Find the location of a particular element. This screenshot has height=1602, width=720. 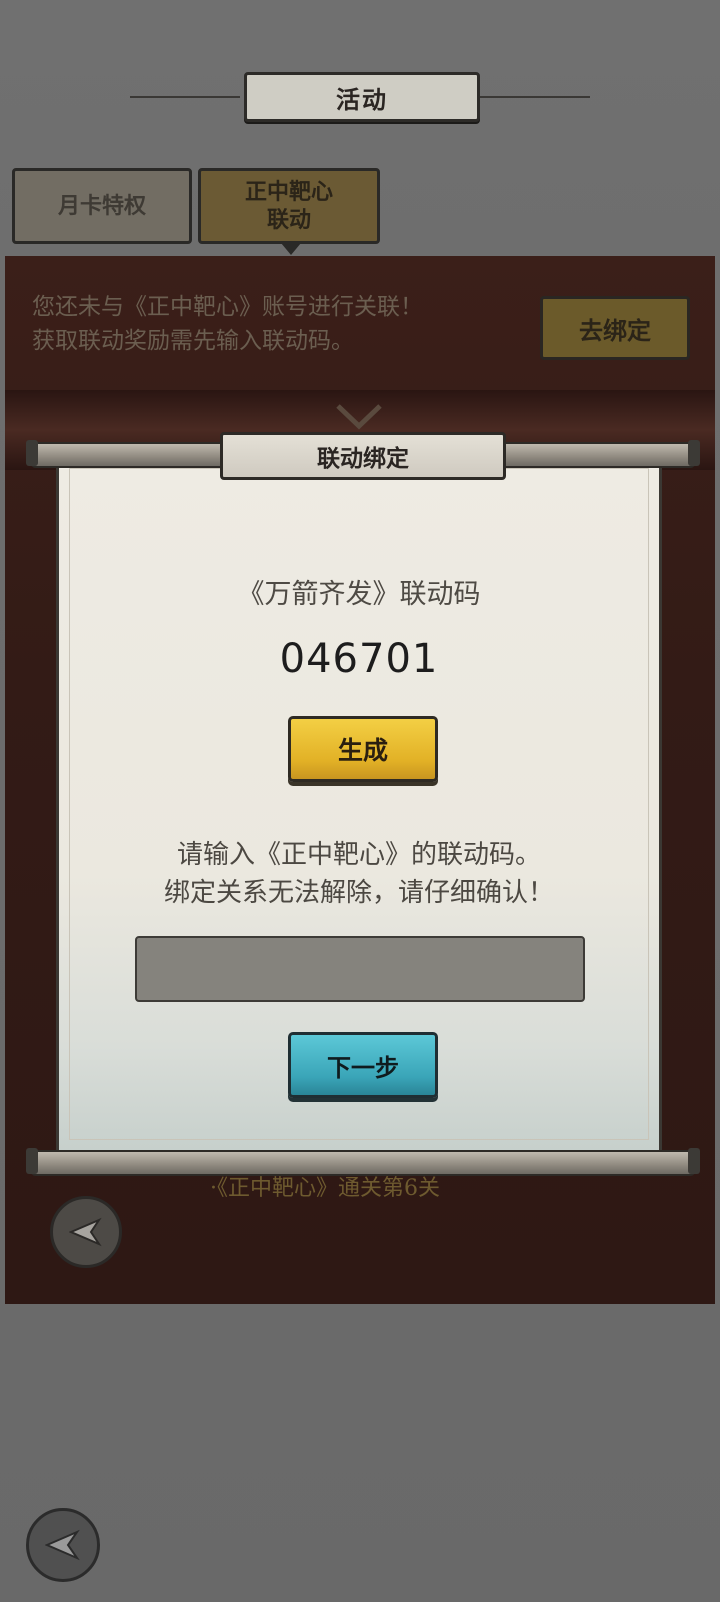

instruction-line-2: 绑定关系无法解除，请仔细确认！ is located at coordinates (358, 893).